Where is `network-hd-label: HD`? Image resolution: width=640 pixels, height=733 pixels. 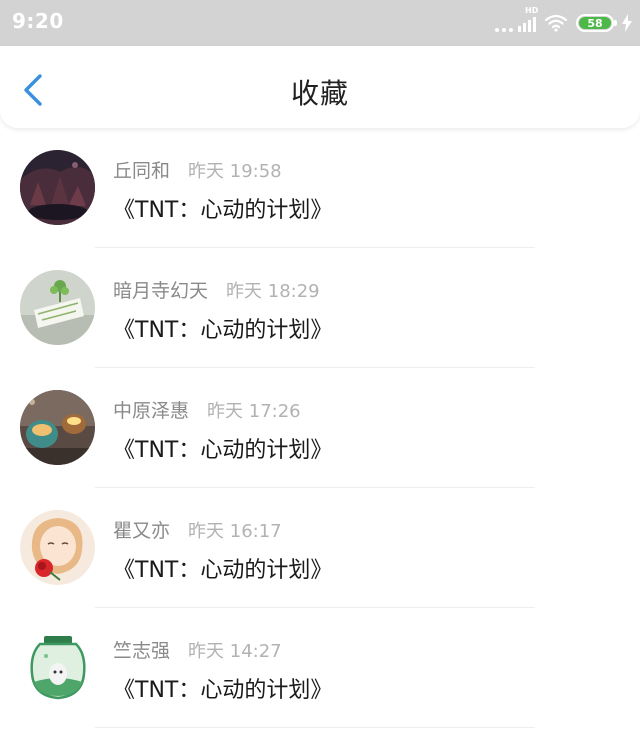
network-hd-label: HD is located at coordinates (532, 10).